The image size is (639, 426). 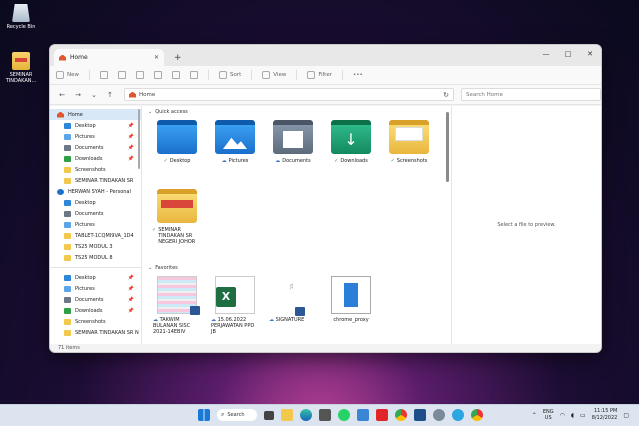 I want to click on sidebar-item-onedrive: HERWAN SYAH - Personal, so click(x=95, y=191).